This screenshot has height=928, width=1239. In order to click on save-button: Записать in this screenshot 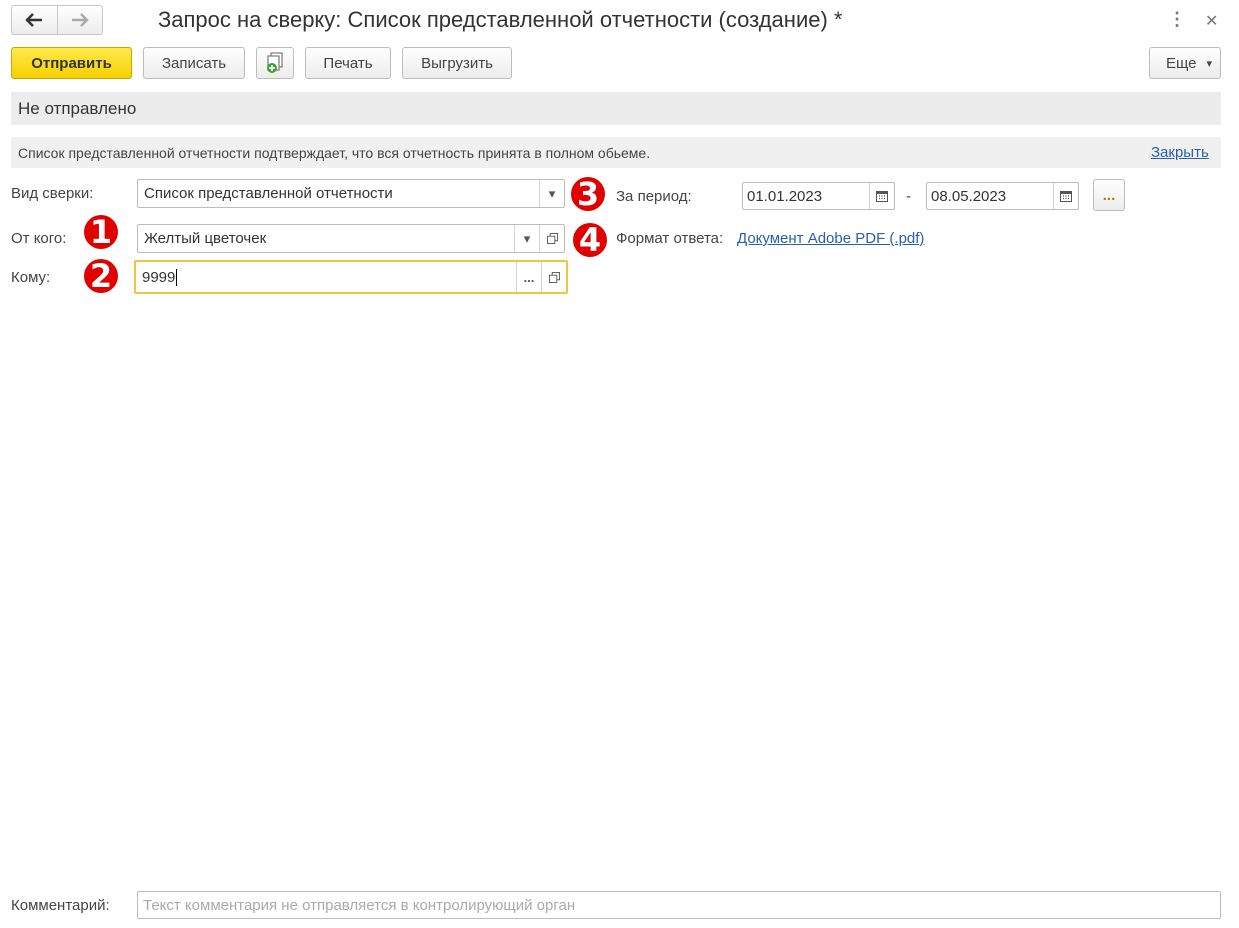, I will do `click(194, 63)`.